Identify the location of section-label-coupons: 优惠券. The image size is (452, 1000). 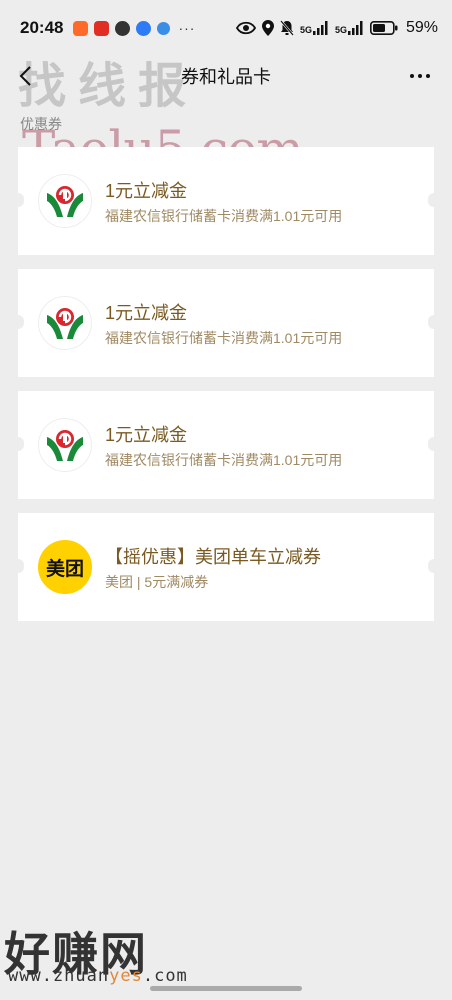
(41, 124).